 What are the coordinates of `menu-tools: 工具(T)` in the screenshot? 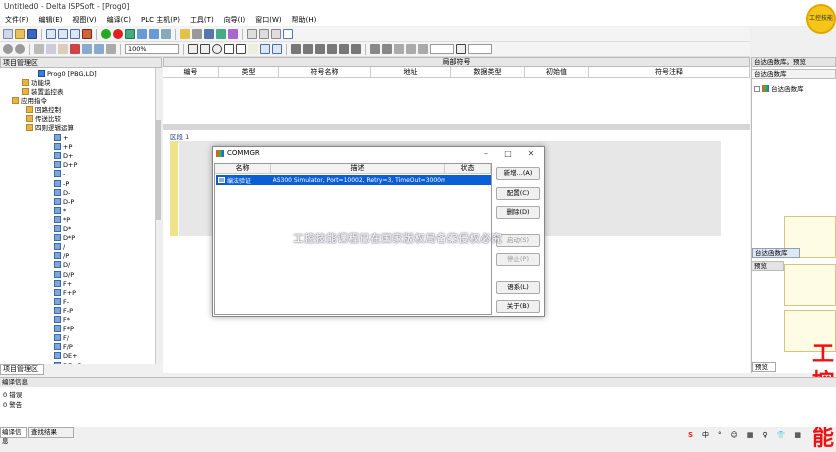 It's located at (202, 20).